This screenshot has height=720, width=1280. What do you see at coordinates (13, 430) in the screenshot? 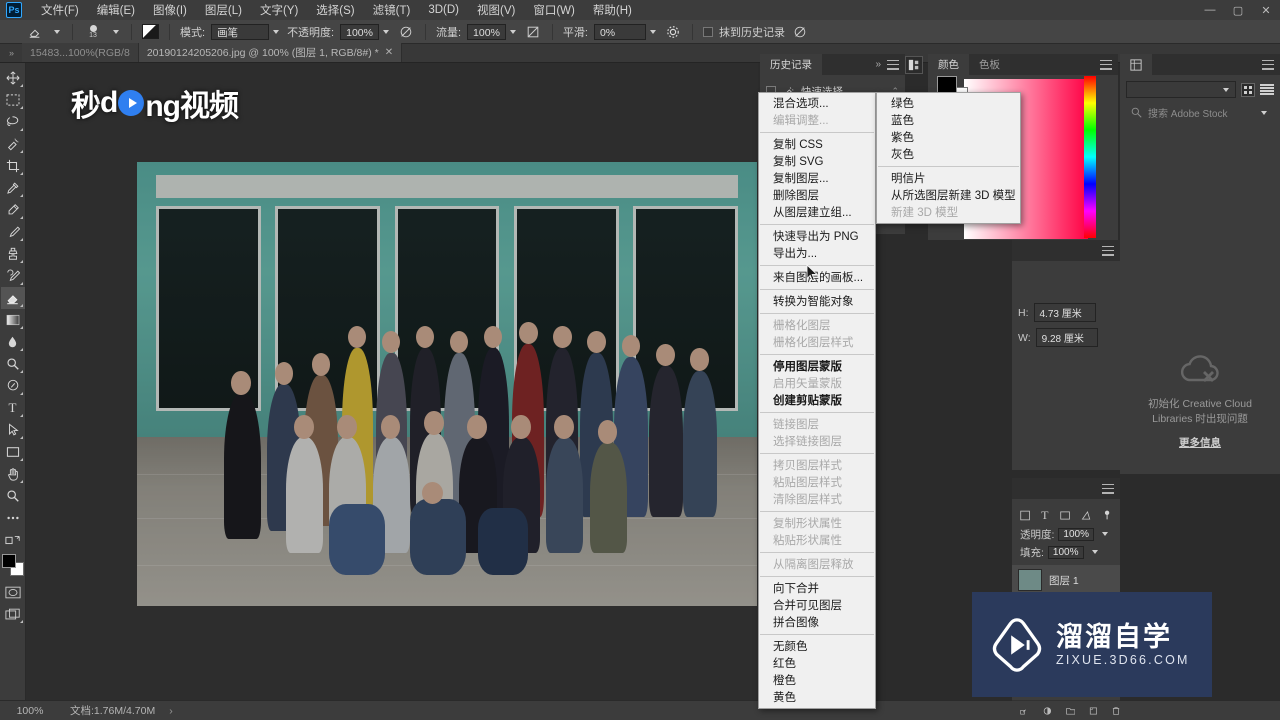
I see `path-selection-tool` at bounding box center [13, 430].